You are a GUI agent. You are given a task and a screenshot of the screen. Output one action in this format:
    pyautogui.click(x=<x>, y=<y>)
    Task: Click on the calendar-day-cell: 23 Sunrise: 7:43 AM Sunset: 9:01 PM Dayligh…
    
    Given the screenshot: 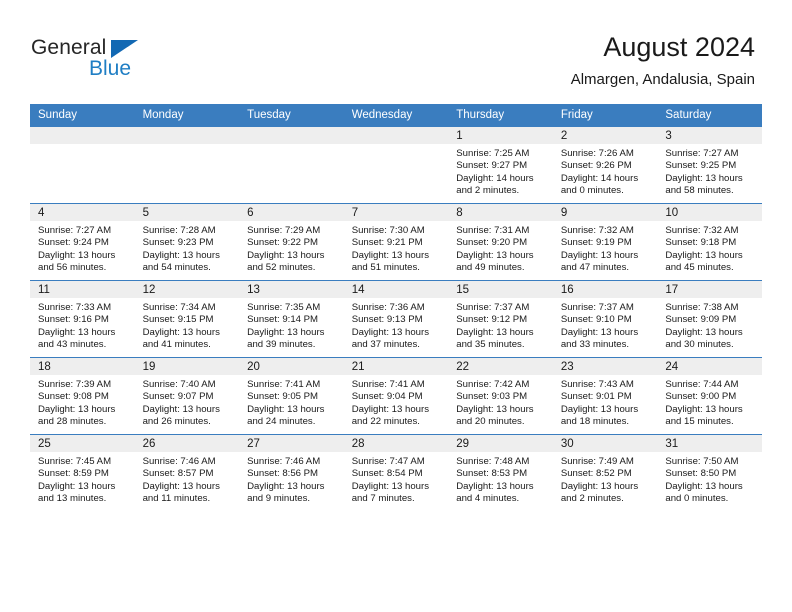 What is the action you would take?
    pyautogui.click(x=605, y=396)
    